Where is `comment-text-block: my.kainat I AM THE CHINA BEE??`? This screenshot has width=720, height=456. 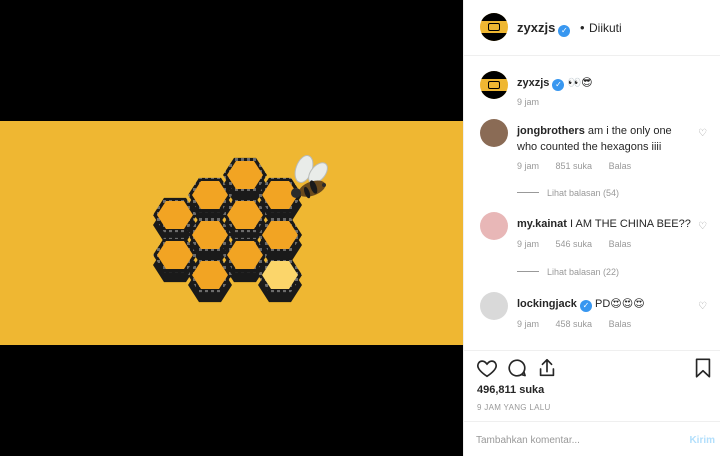
comment-text-block: my.kainat I AM THE CHINA BEE?? is located at coordinates (604, 224).